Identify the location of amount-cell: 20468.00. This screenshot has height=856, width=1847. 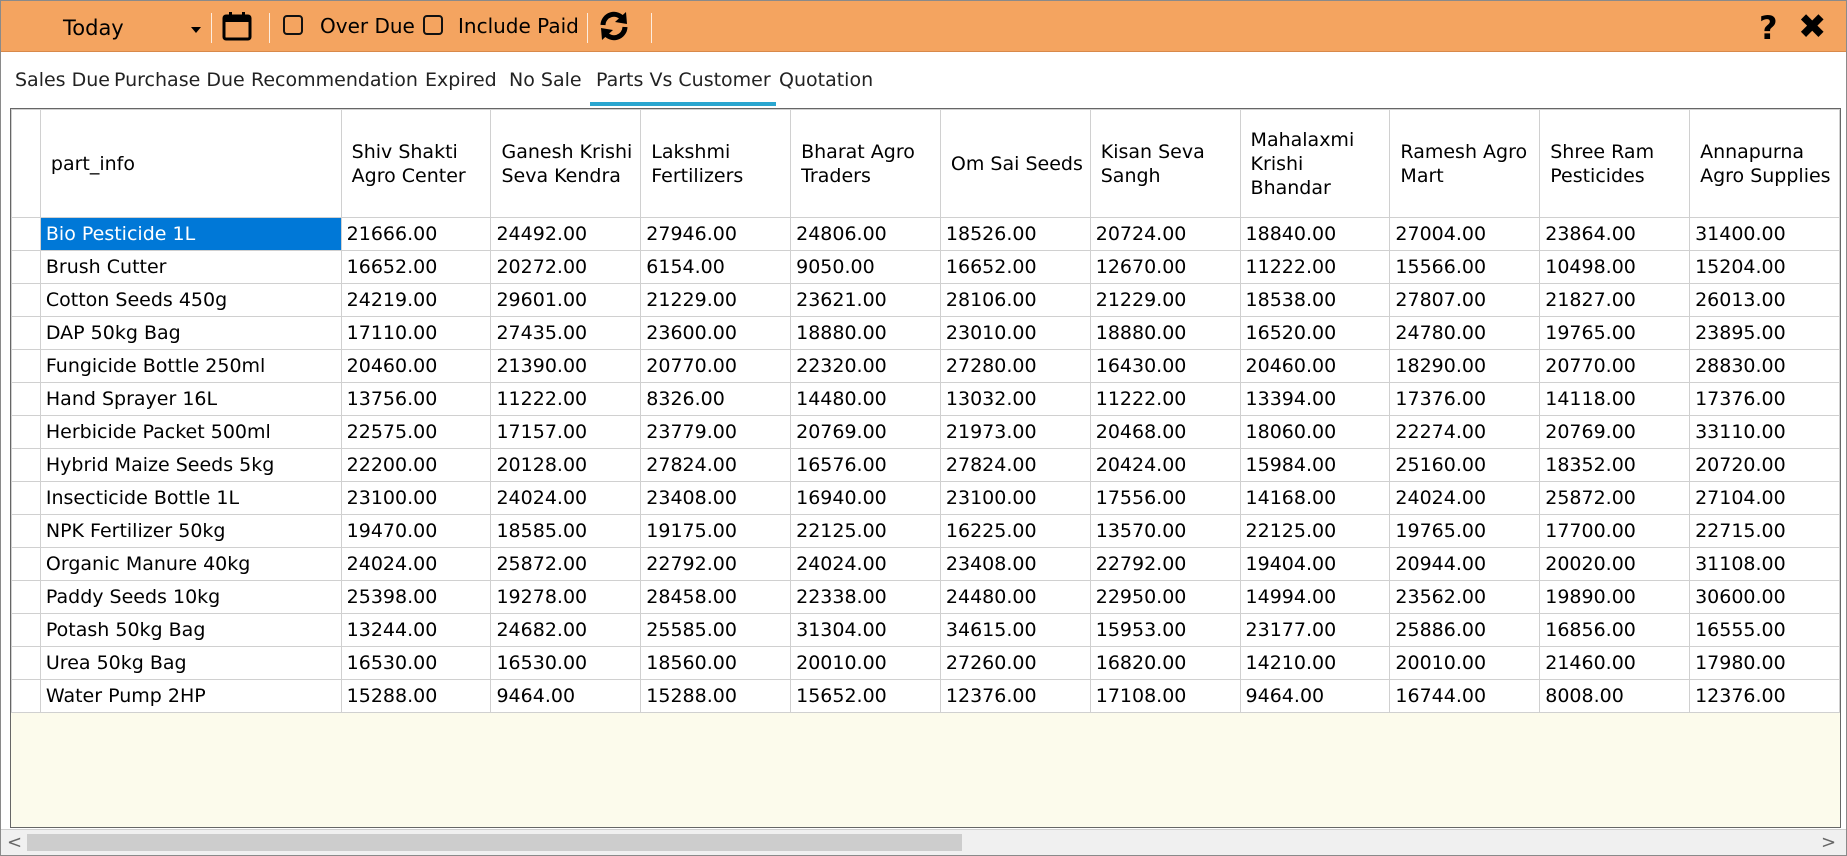
(1165, 432).